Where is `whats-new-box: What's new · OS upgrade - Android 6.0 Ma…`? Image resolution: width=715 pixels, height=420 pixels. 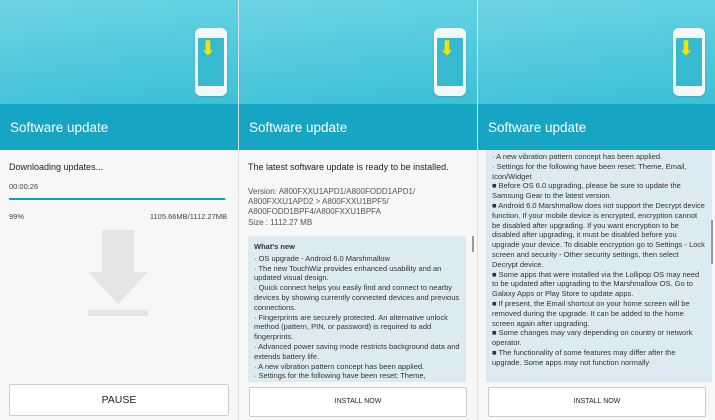 whats-new-box: What's new · OS upgrade - Android 6.0 Ma… is located at coordinates (357, 309).